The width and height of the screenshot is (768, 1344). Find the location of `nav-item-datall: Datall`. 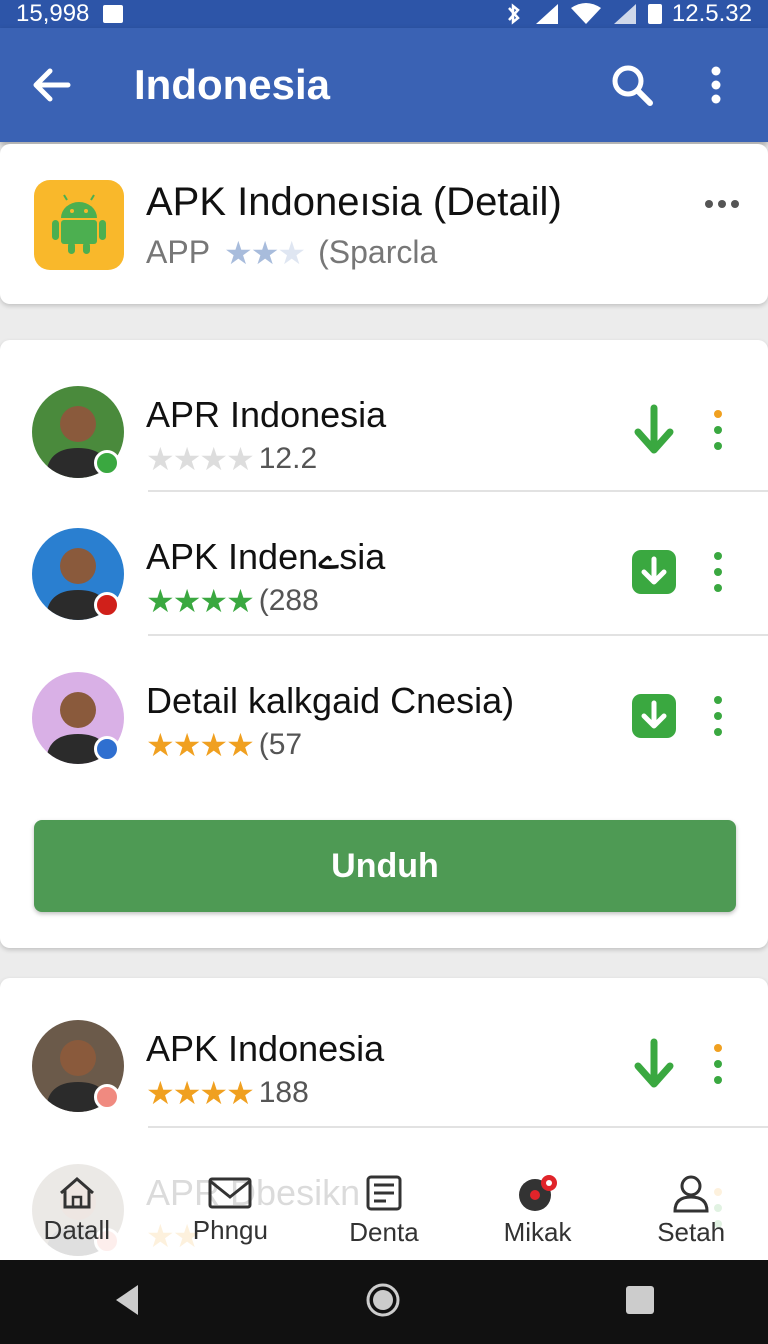

nav-item-datall: Datall is located at coordinates (77, 1210).